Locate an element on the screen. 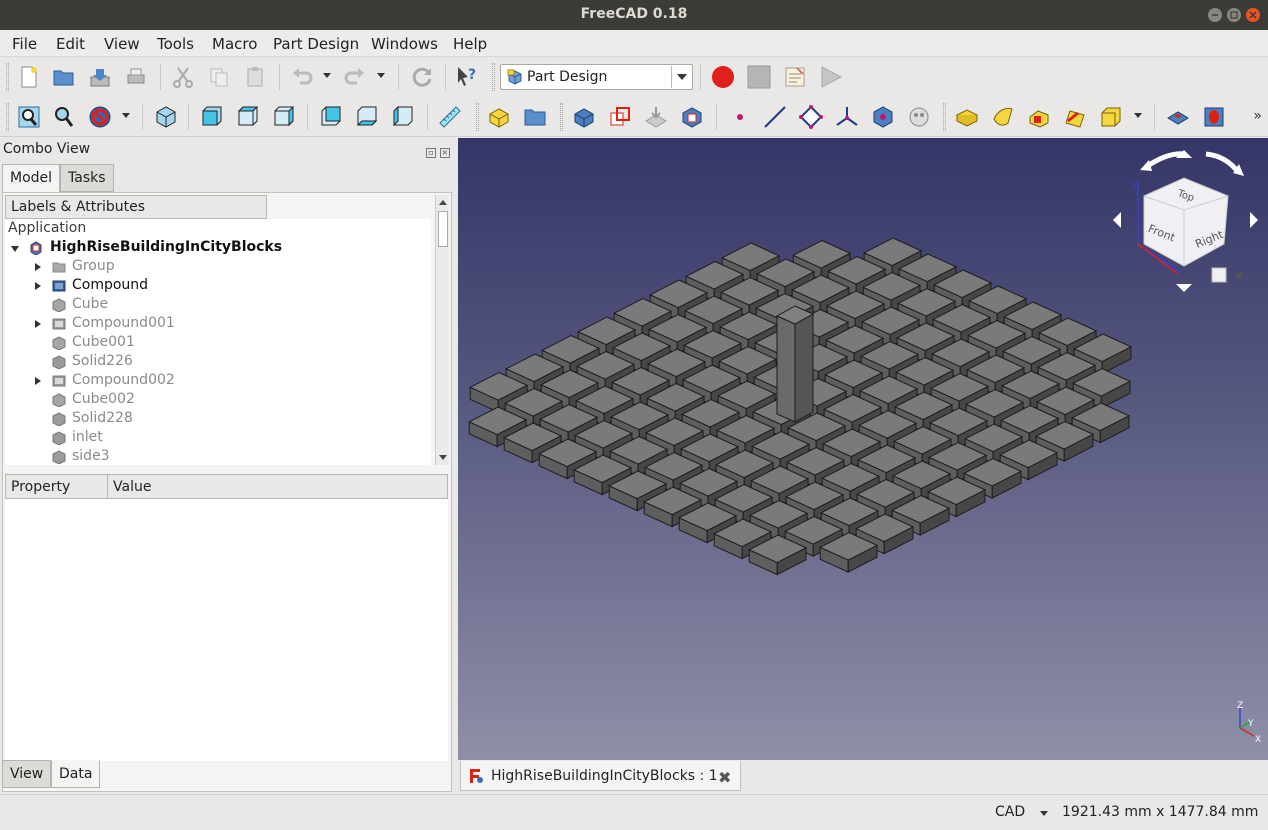  menu-windows: Windows is located at coordinates (404, 44).